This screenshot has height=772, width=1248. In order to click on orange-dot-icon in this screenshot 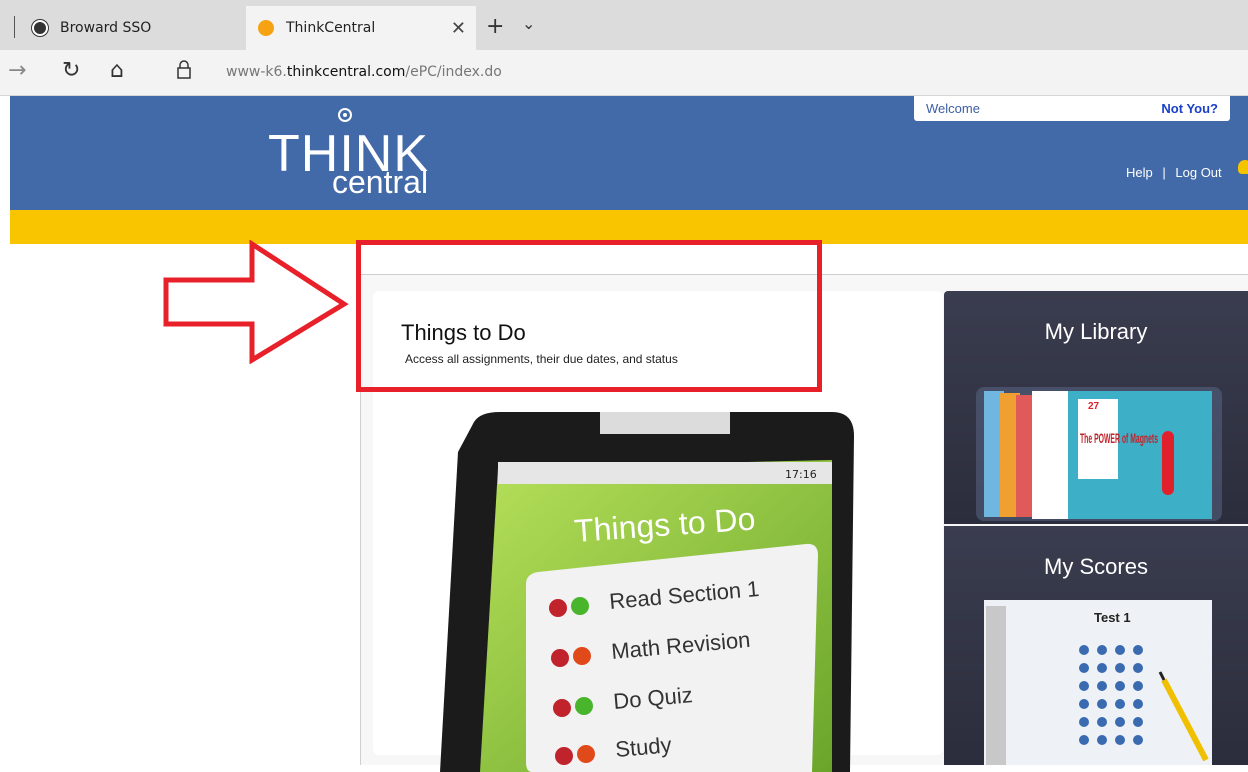, I will do `click(266, 28)`.